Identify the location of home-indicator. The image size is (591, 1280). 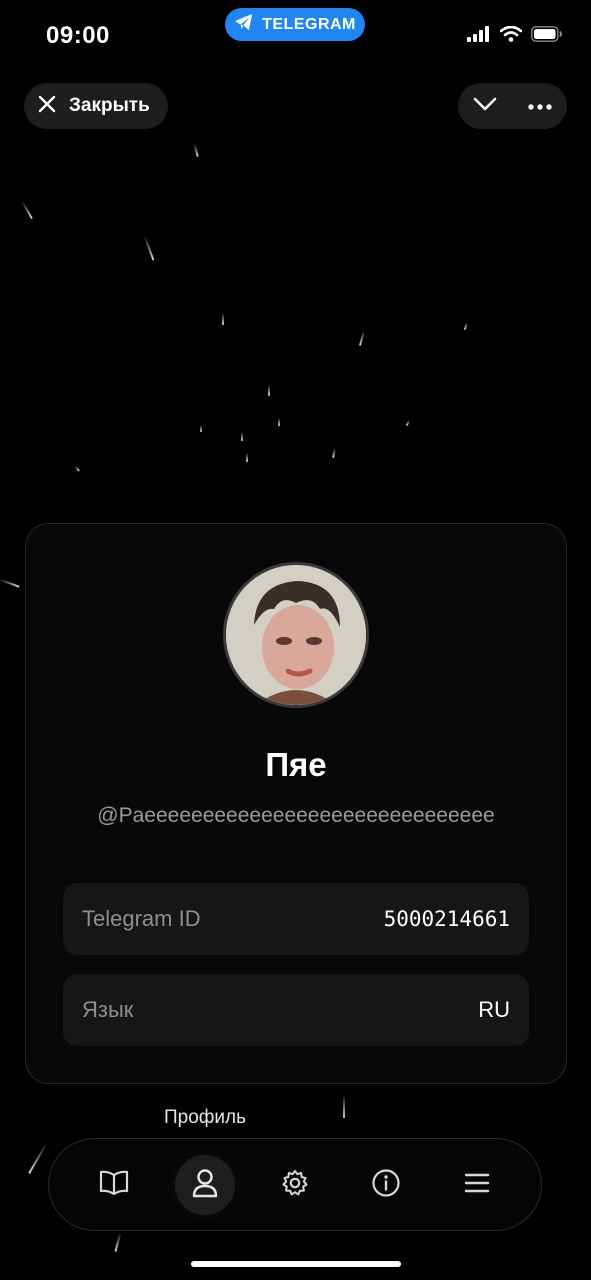
(296, 1264).